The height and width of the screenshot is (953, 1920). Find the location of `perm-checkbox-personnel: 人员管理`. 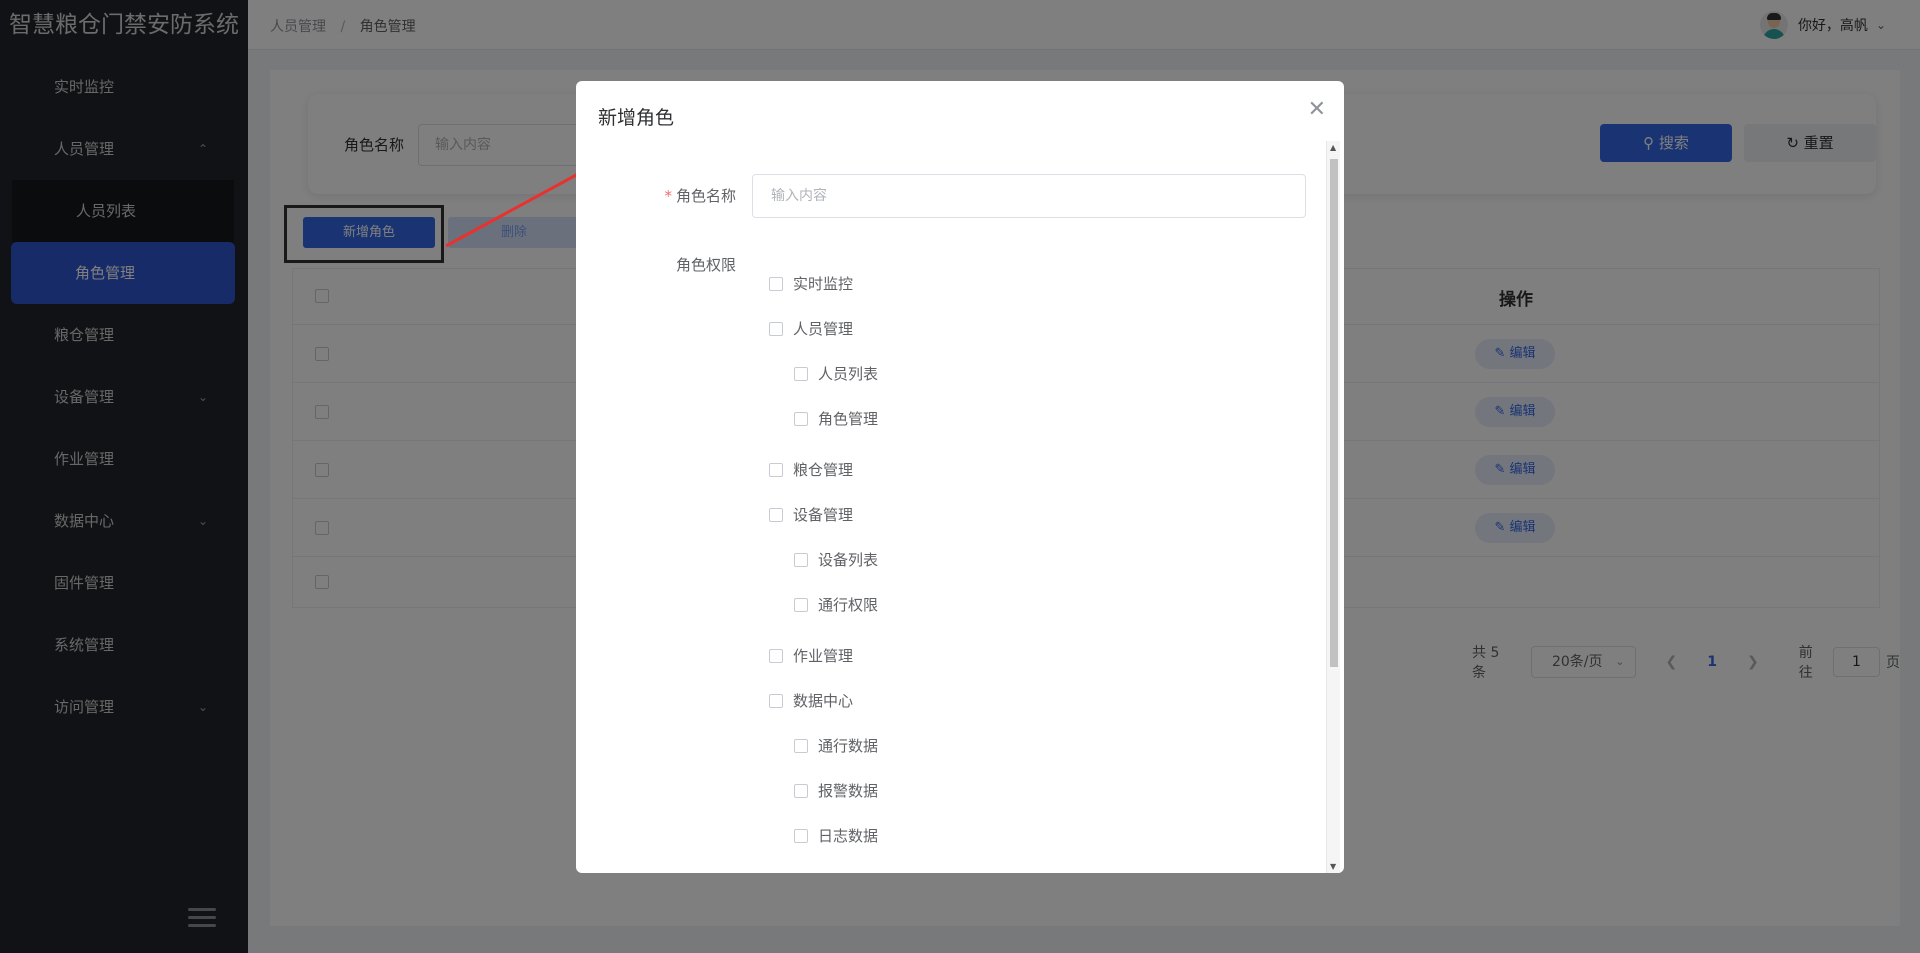

perm-checkbox-personnel: 人员管理 is located at coordinates (811, 329).